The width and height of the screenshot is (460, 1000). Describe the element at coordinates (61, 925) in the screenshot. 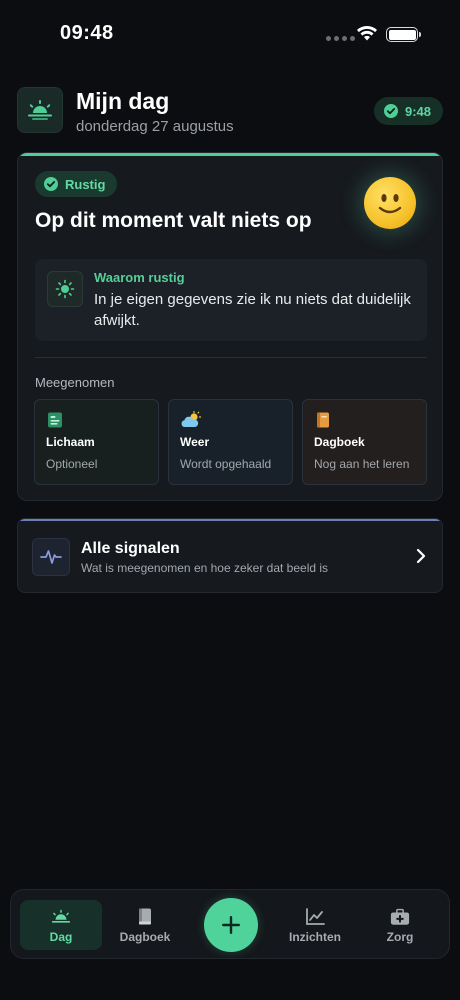

I see `tab-dag: Dag` at that location.